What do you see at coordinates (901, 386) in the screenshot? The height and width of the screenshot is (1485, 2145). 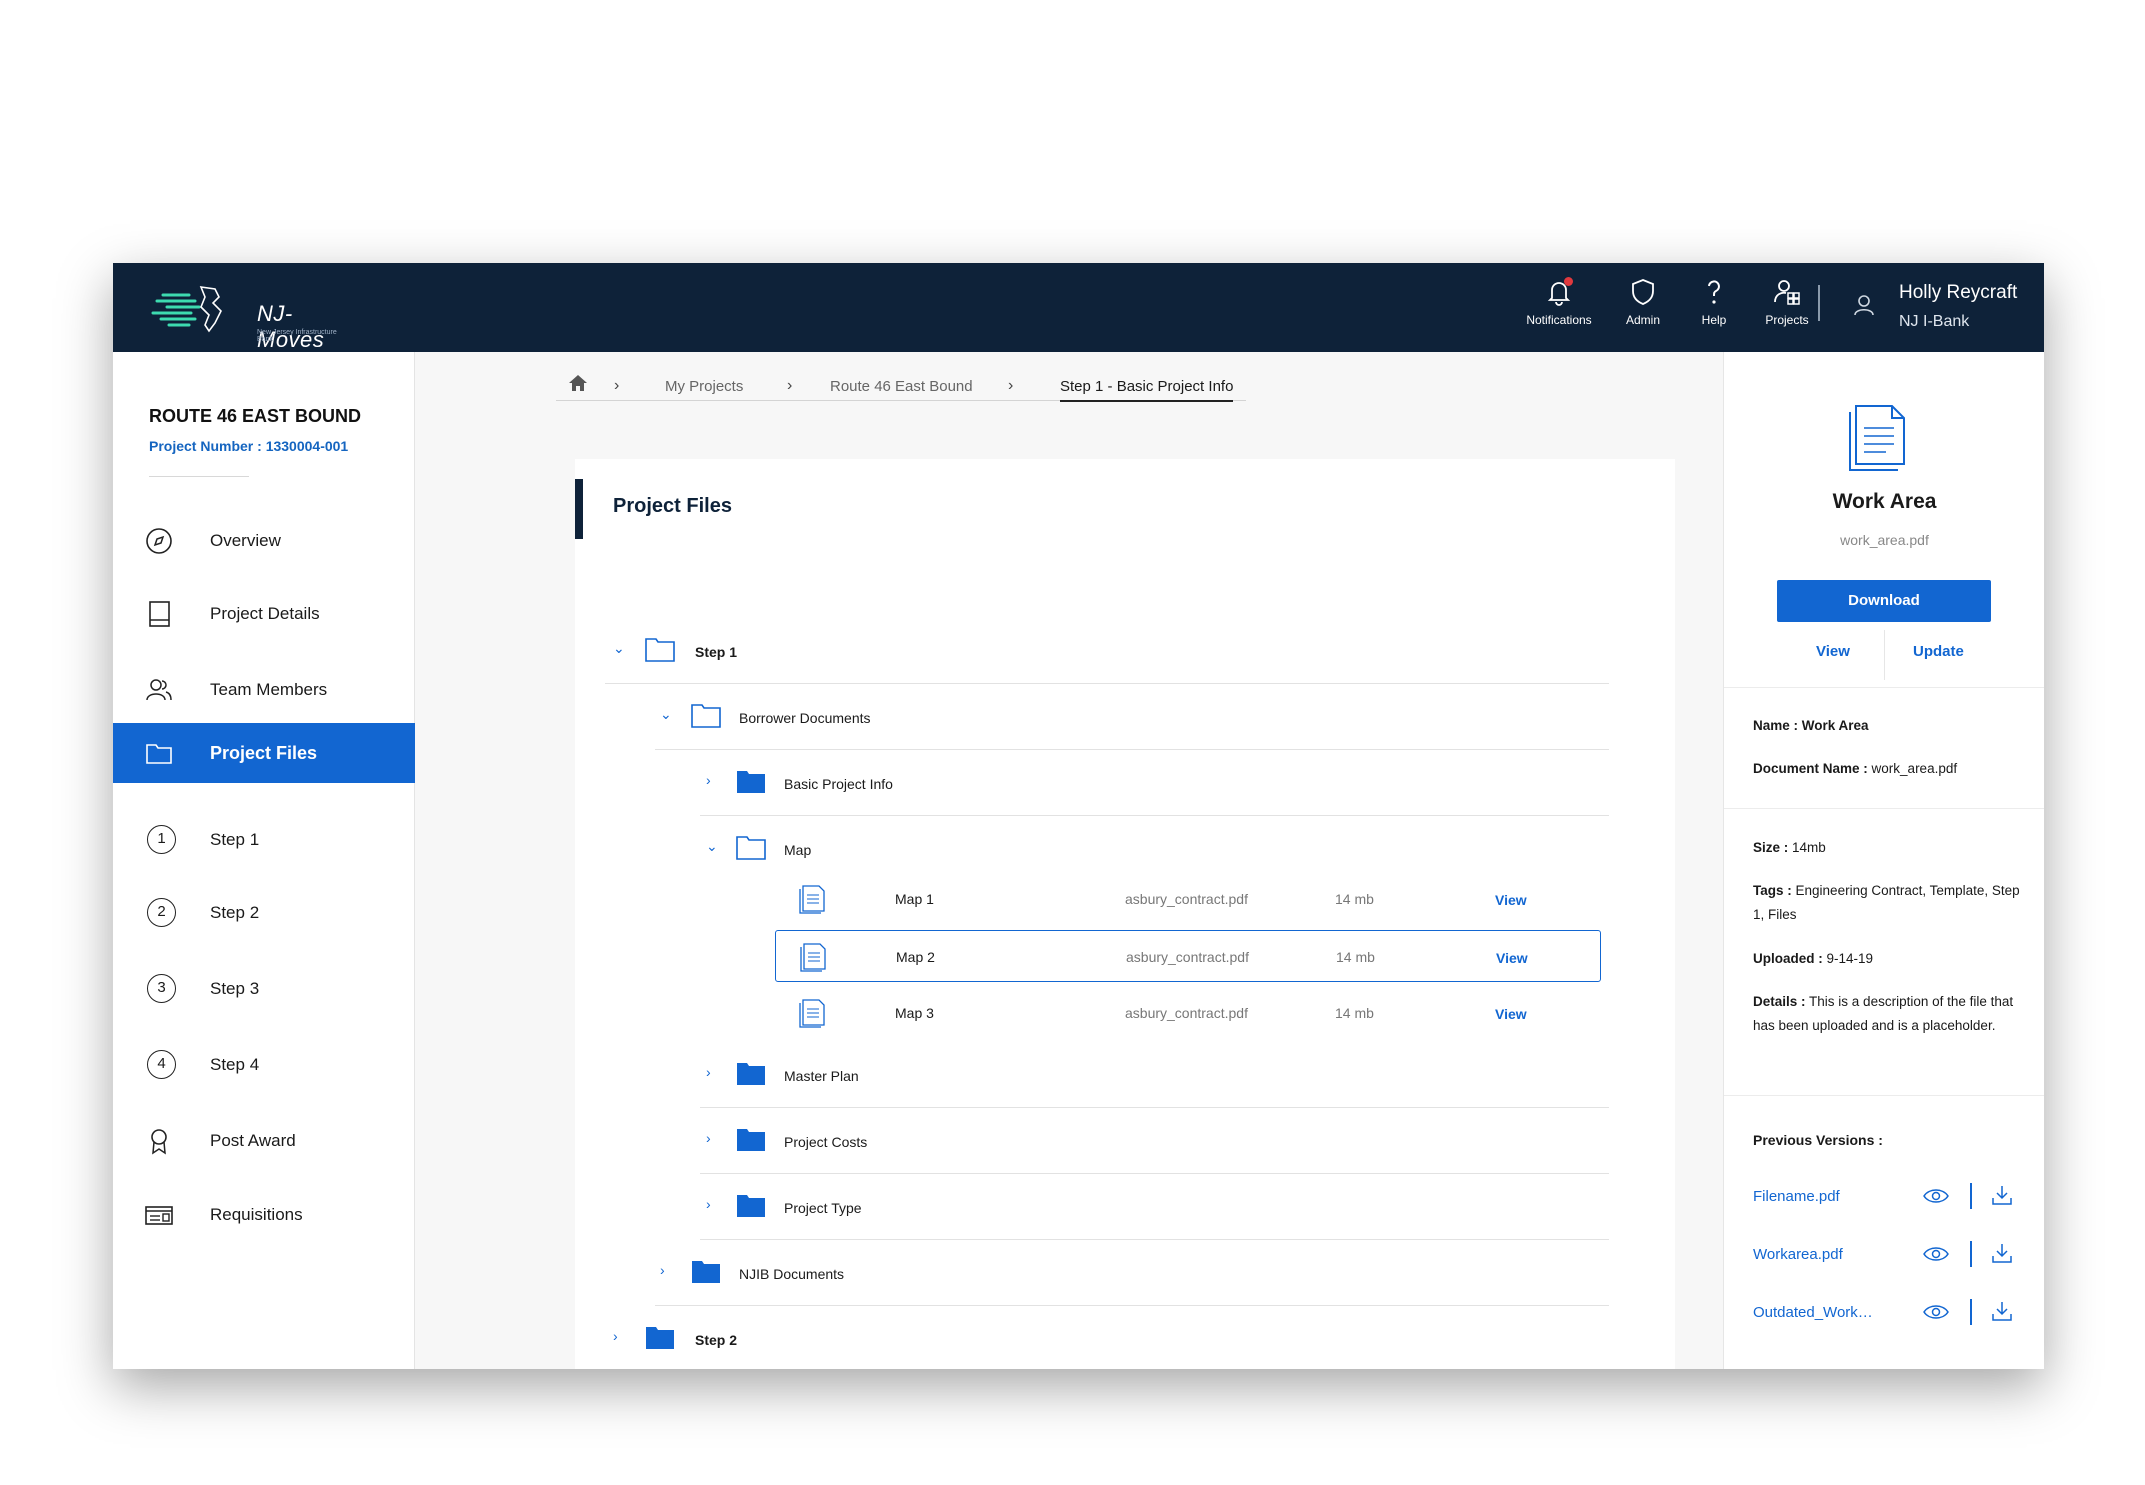 I see `breadcrumb-item: Route 46 East Bound` at bounding box center [901, 386].